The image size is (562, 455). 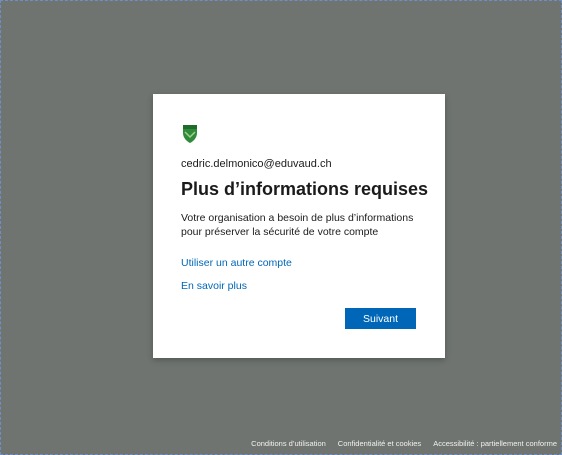 What do you see at coordinates (288, 443) in the screenshot?
I see `terms-link: Conditions d’utilisation` at bounding box center [288, 443].